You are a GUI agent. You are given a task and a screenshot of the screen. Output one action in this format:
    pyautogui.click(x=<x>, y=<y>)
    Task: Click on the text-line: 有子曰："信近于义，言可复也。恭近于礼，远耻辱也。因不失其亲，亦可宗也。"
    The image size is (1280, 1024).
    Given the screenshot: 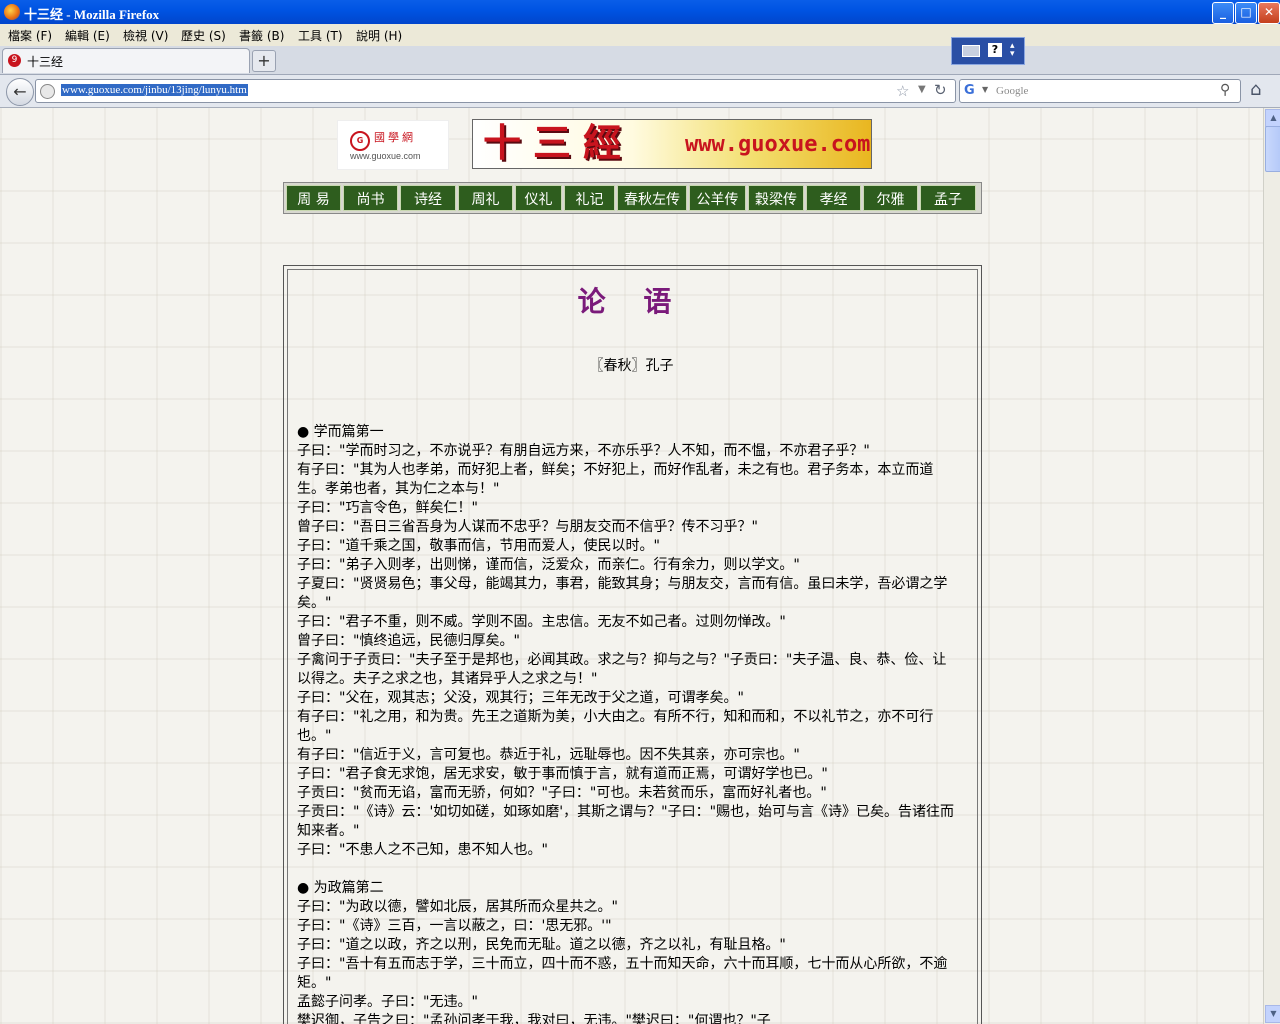 What is the action you would take?
    pyautogui.click(x=548, y=755)
    